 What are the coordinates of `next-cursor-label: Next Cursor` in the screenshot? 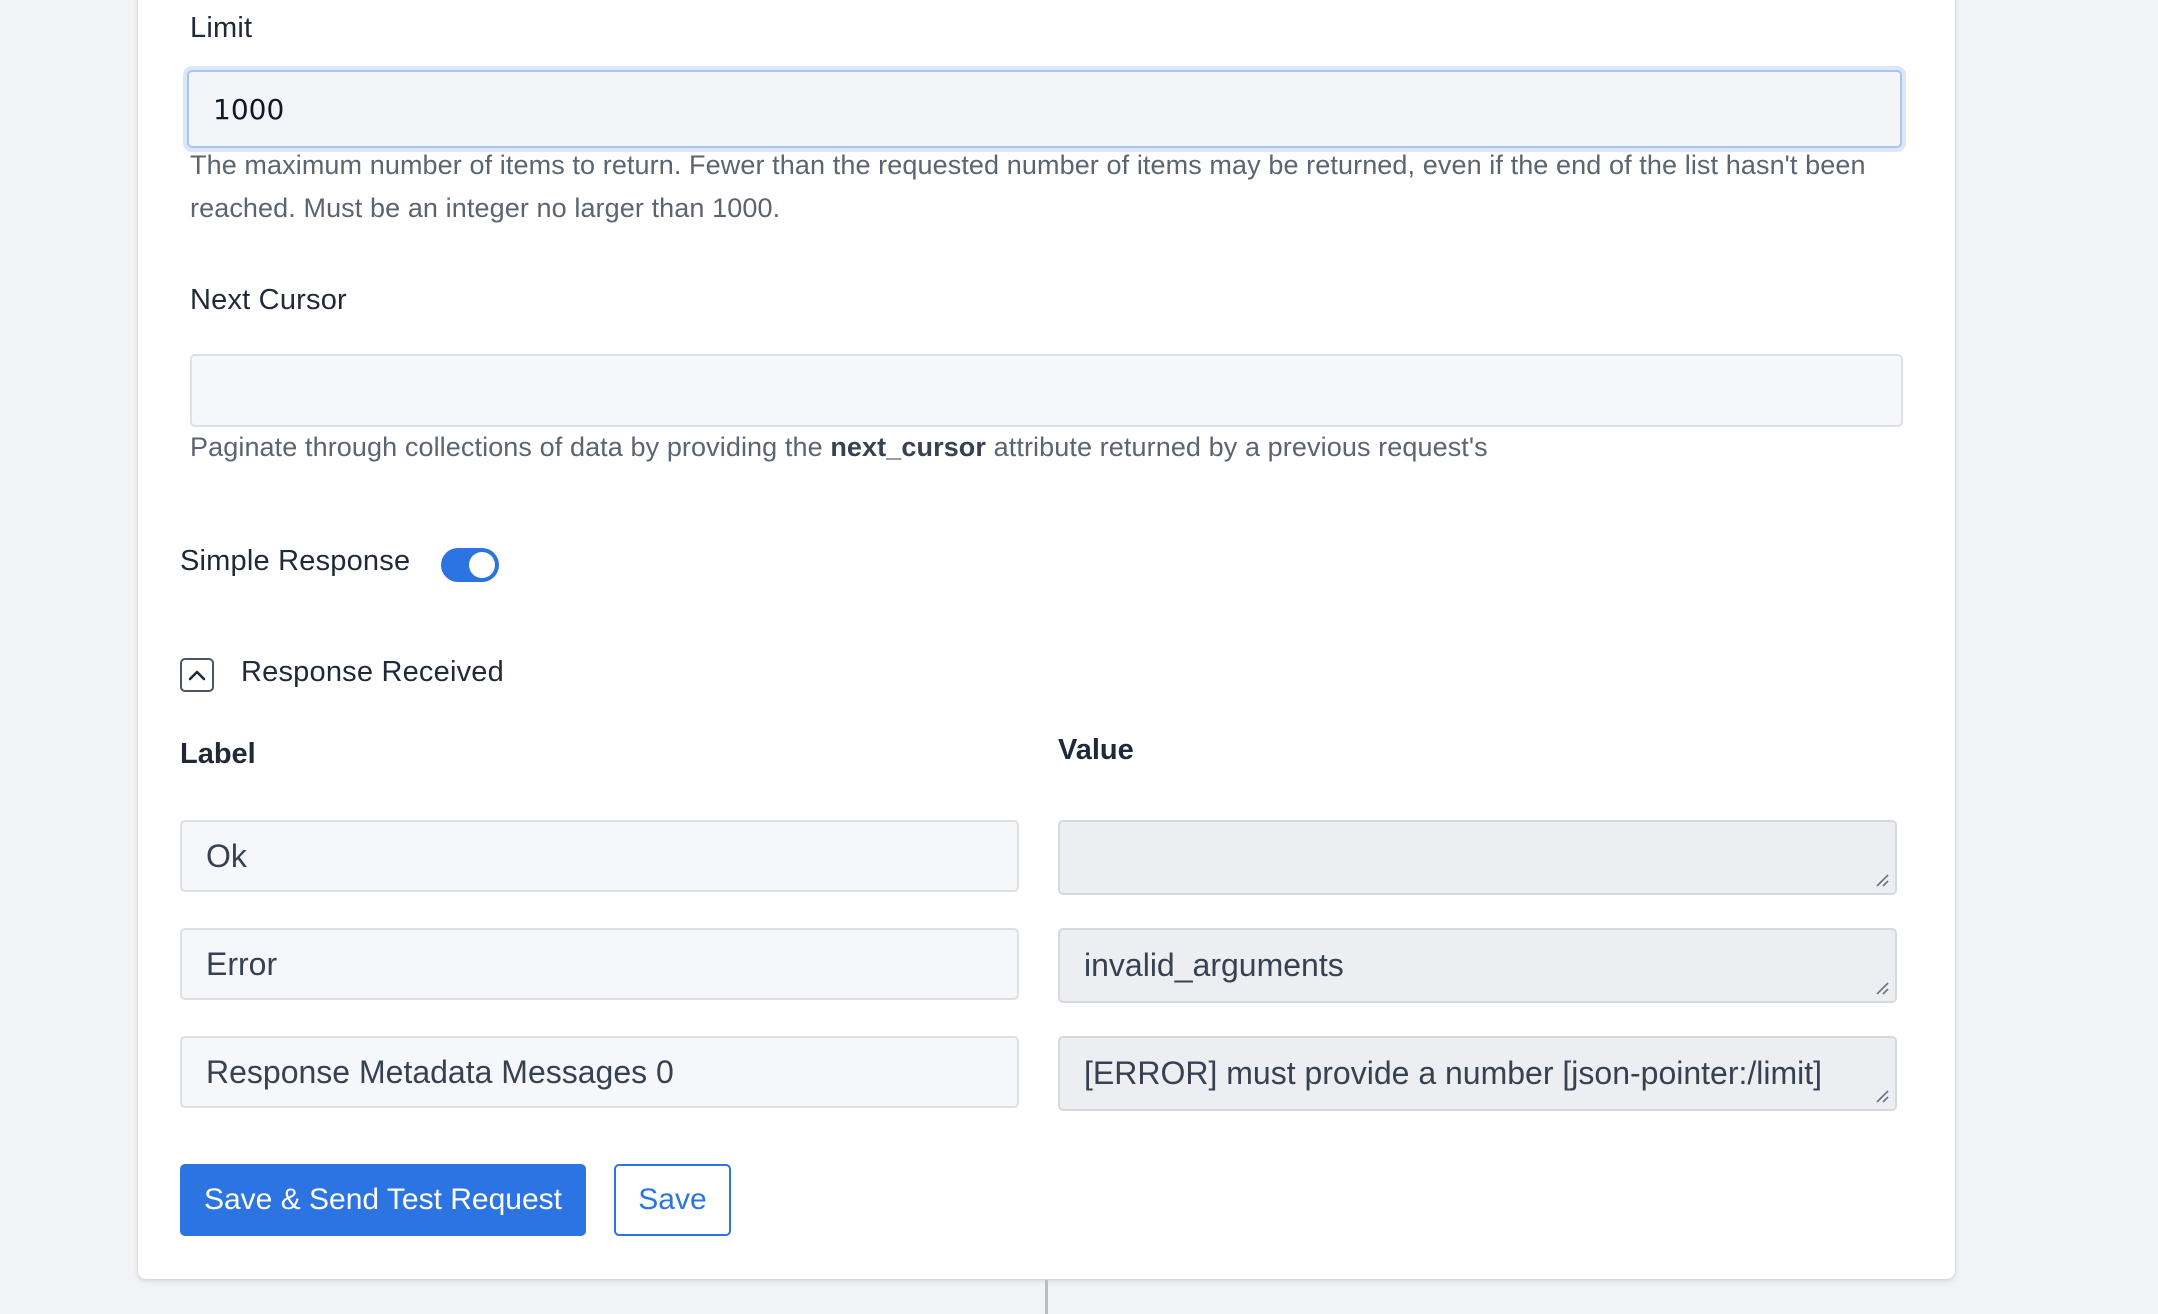 It's located at (268, 300).